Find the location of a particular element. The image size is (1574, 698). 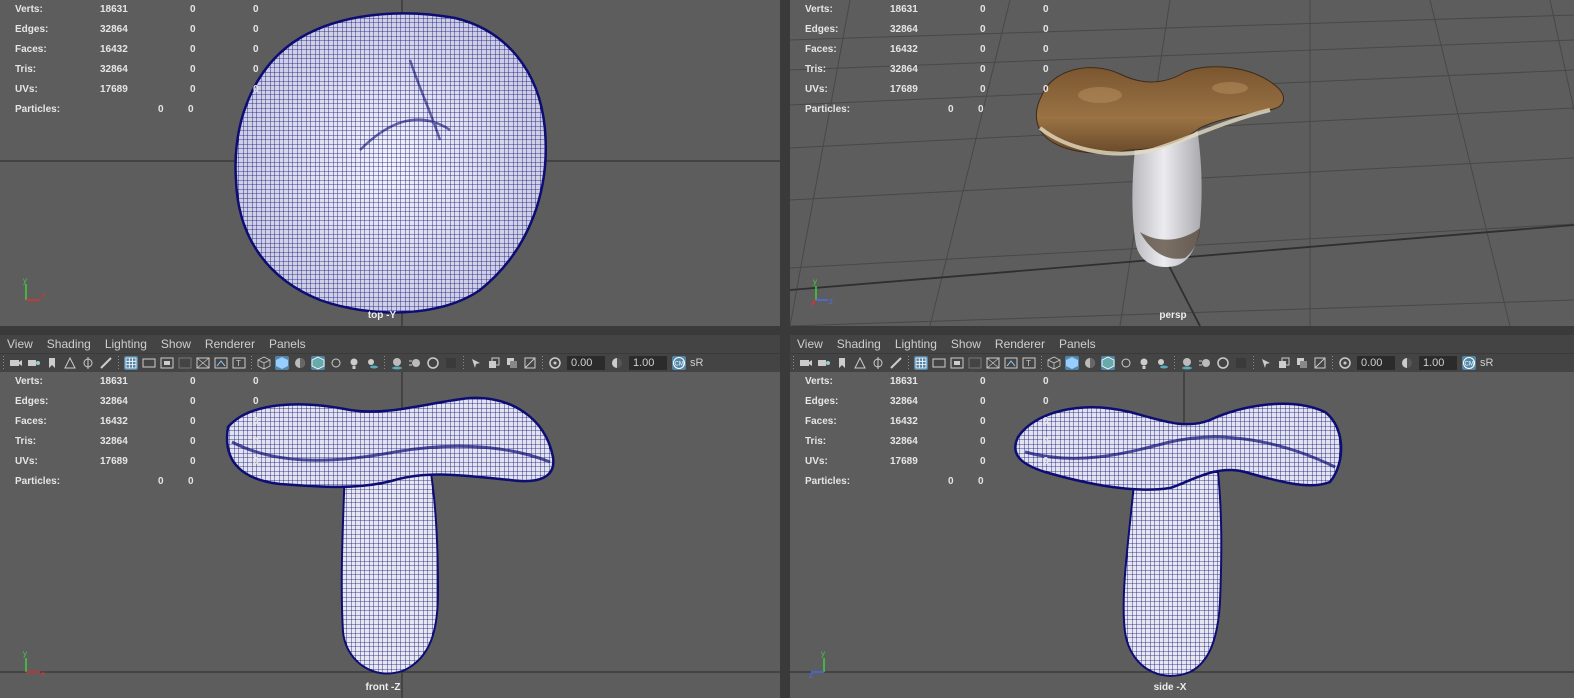

stat-row-faces: Faces: 16432 0 0 is located at coordinates (927, 49).